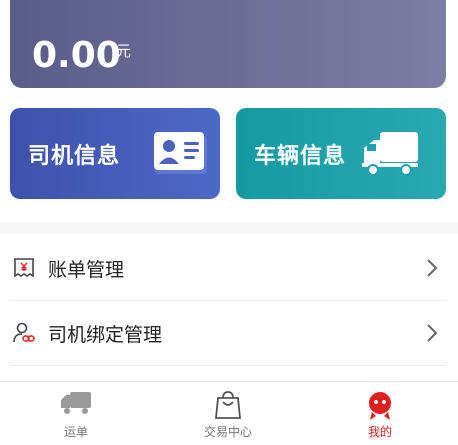  What do you see at coordinates (180, 153) in the screenshot?
I see `id-card-icon` at bounding box center [180, 153].